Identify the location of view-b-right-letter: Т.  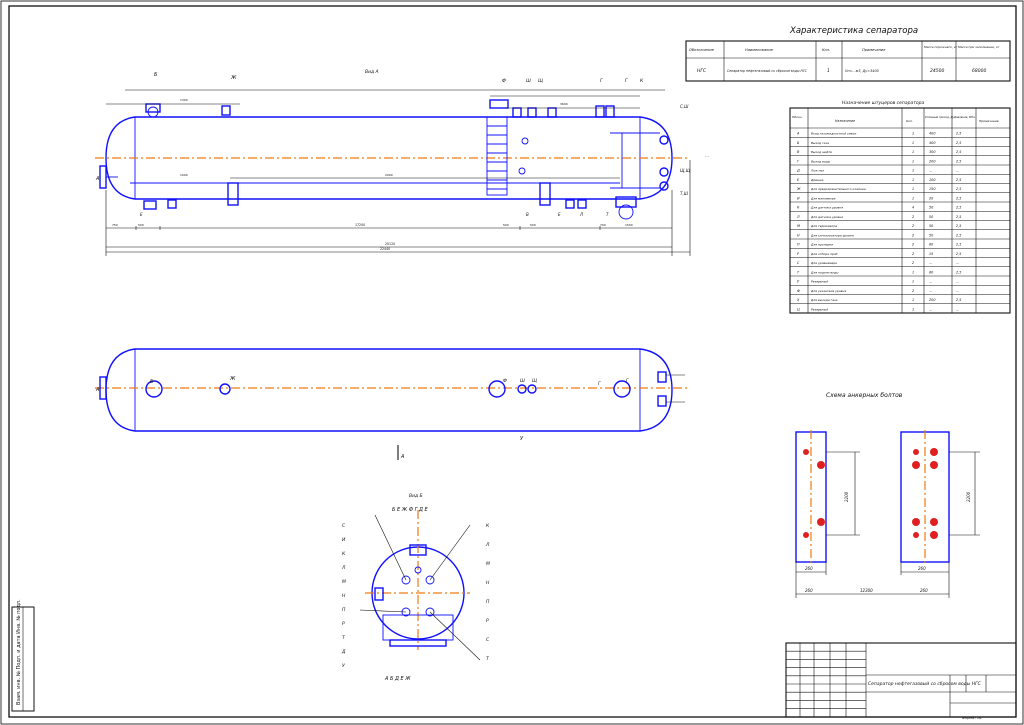
(488, 659).